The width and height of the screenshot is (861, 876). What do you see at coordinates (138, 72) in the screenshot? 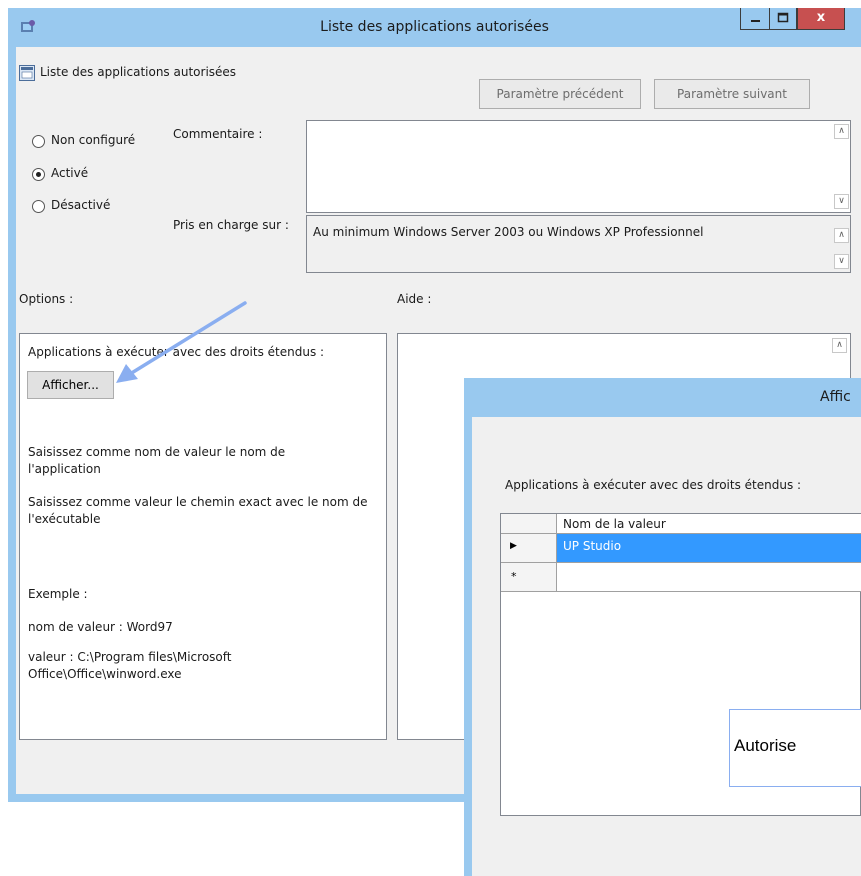
I see `policy-name: Liste des applications autorisées` at bounding box center [138, 72].